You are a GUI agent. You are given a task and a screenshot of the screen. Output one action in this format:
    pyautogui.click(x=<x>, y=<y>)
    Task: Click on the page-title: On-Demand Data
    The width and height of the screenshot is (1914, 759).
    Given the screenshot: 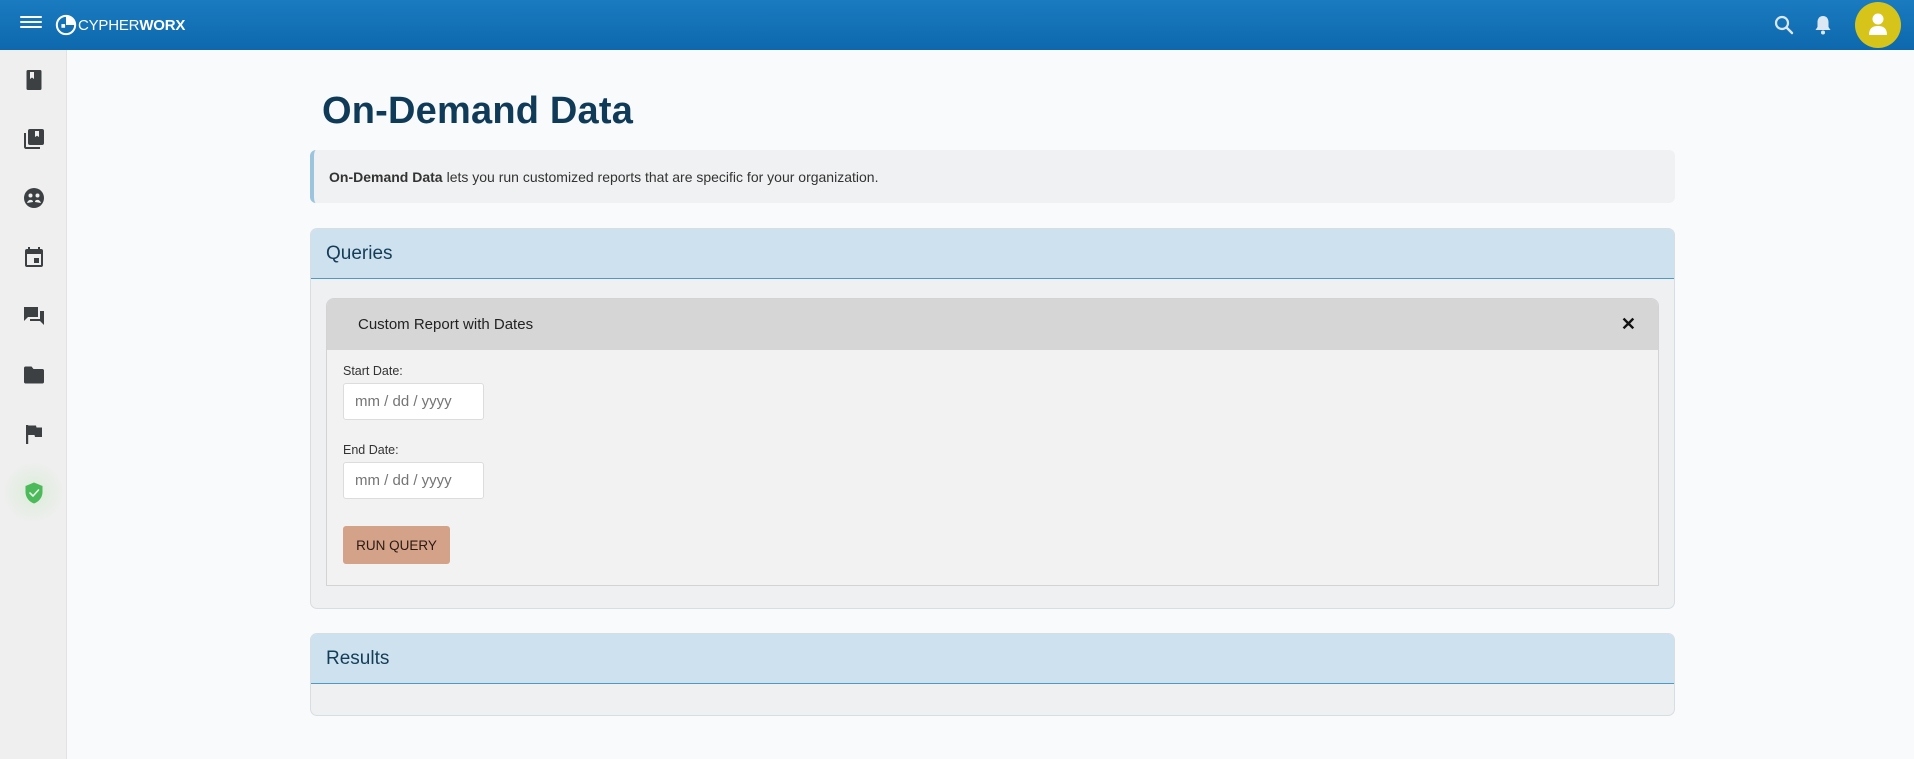 What is the action you would take?
    pyautogui.click(x=478, y=111)
    